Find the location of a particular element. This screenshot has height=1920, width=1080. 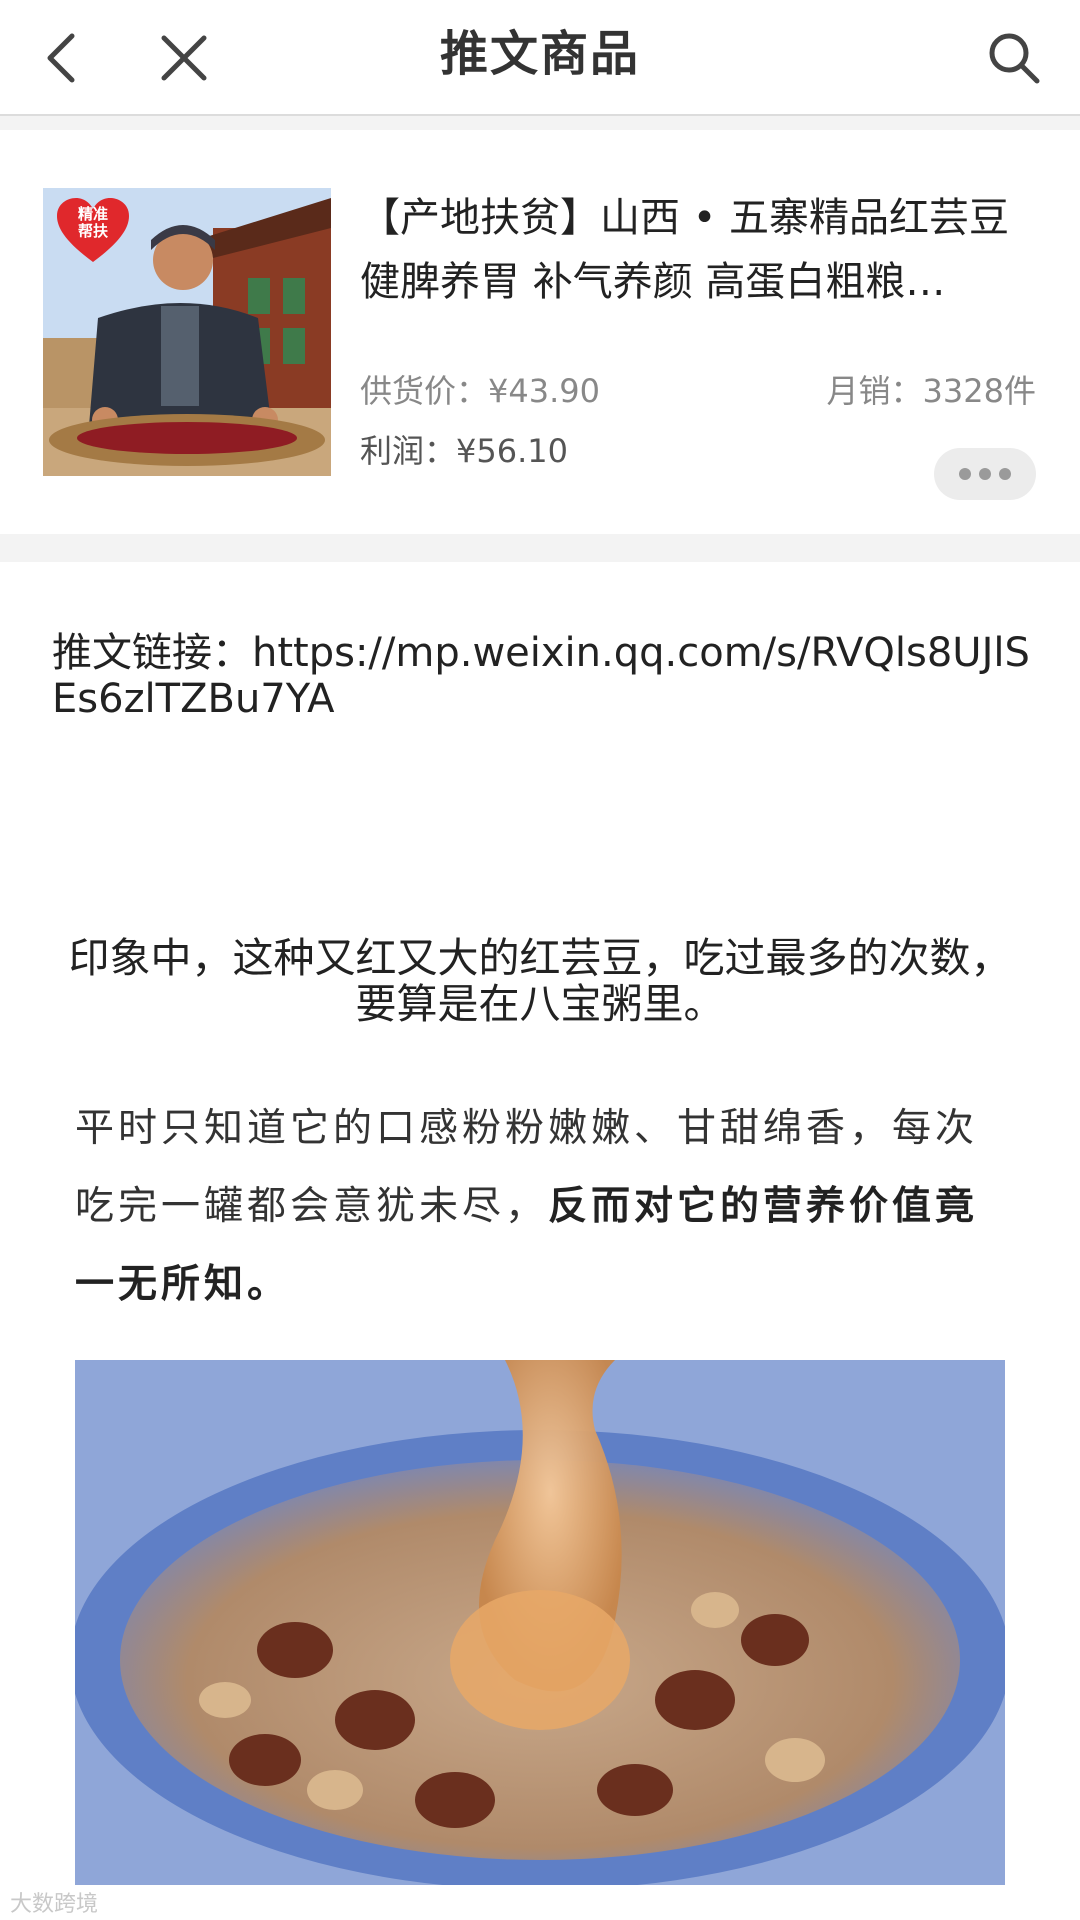

page-title: 推文商品 is located at coordinates (539, 54).